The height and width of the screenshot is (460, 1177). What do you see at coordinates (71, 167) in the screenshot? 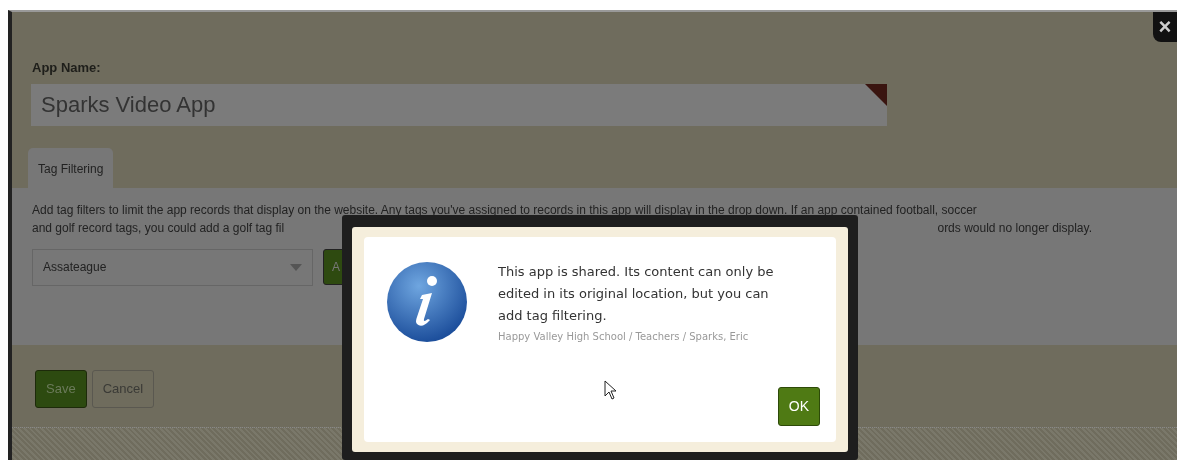
I see `tab: Tag Filtering` at bounding box center [71, 167].